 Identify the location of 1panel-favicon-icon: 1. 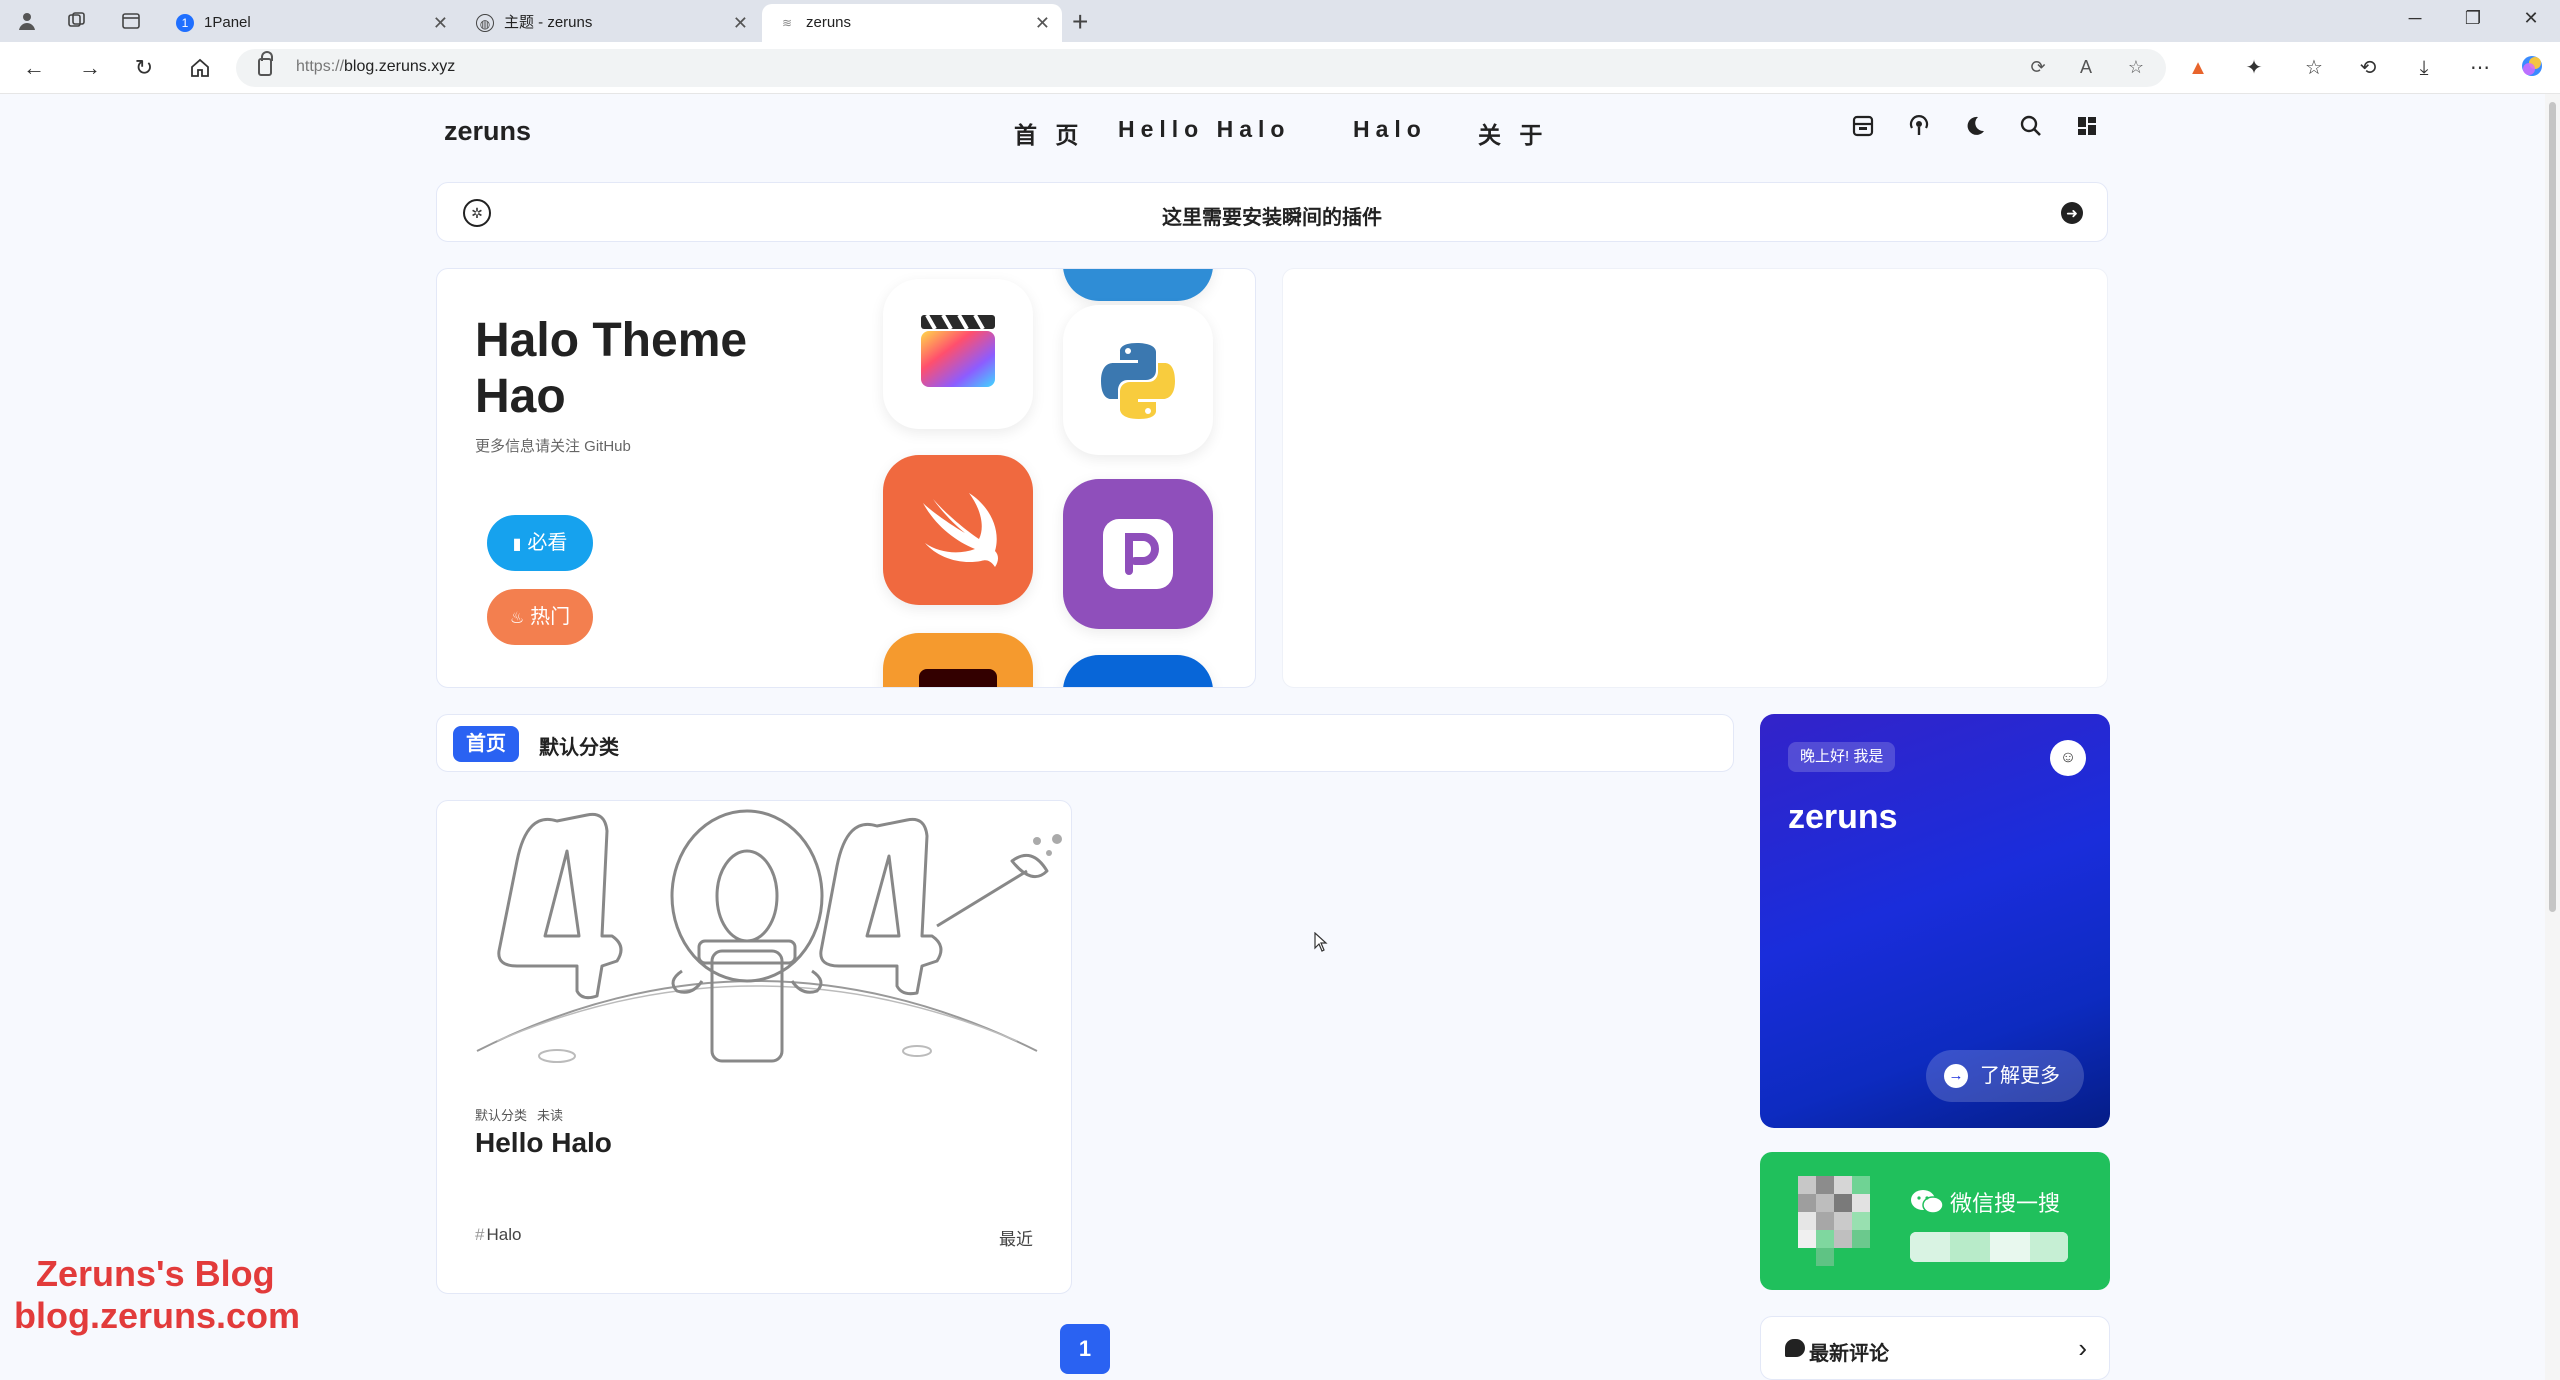
(185, 23).